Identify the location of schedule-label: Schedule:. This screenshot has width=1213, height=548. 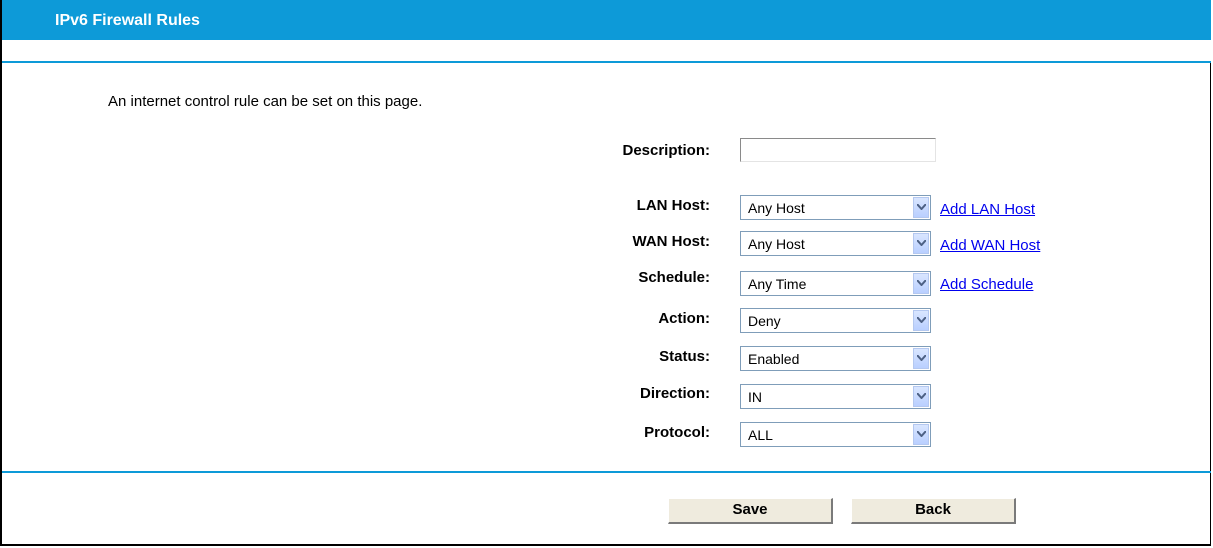
(674, 277).